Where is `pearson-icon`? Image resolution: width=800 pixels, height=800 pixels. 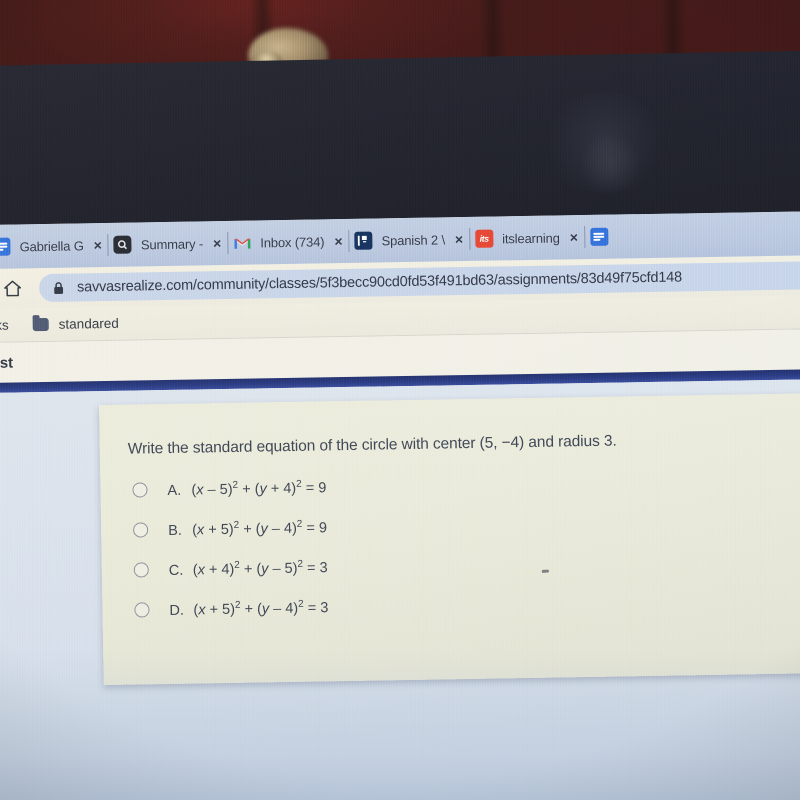
pearson-icon is located at coordinates (363, 240).